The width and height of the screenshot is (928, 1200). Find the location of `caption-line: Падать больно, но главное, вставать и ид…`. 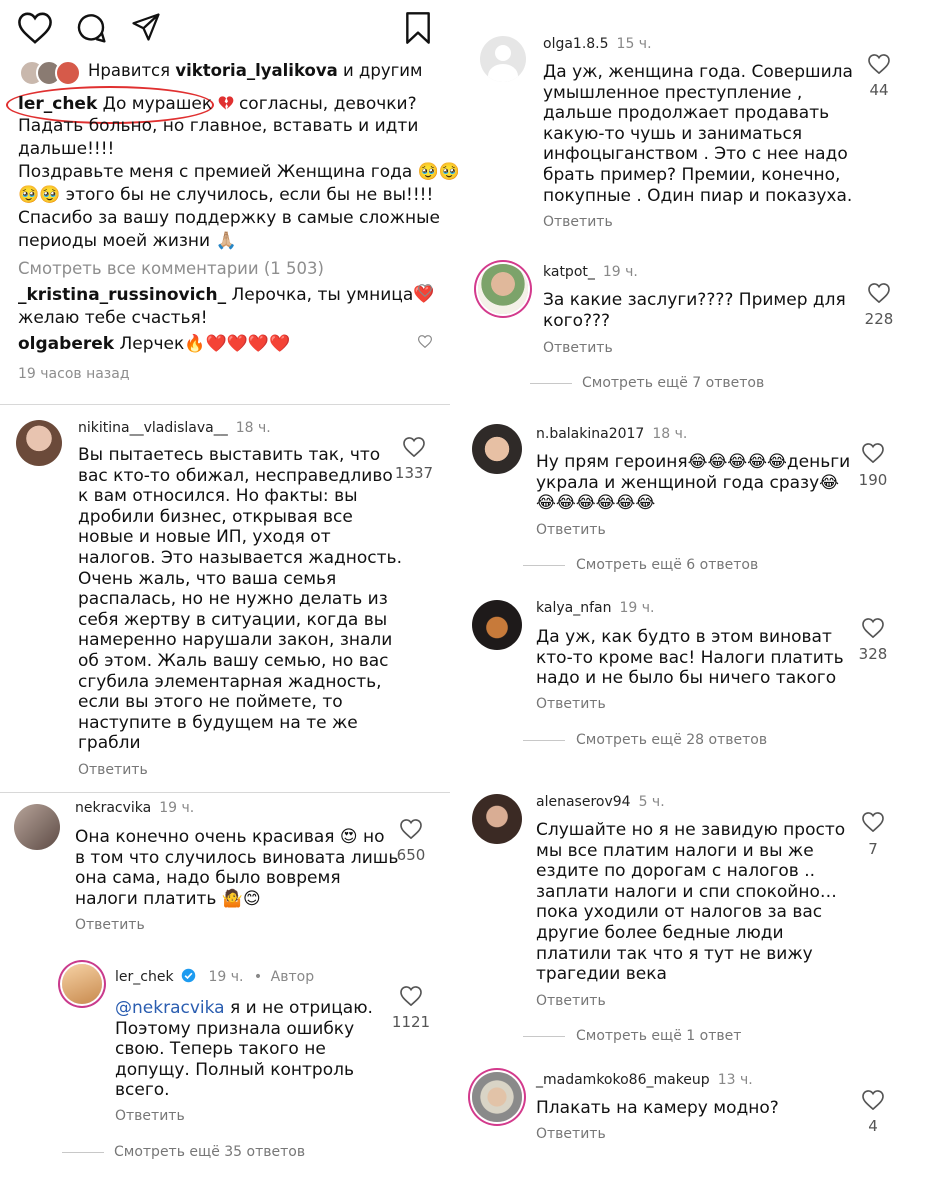

caption-line: Падать больно, но главное, вставать и ид… is located at coordinates (218, 126).